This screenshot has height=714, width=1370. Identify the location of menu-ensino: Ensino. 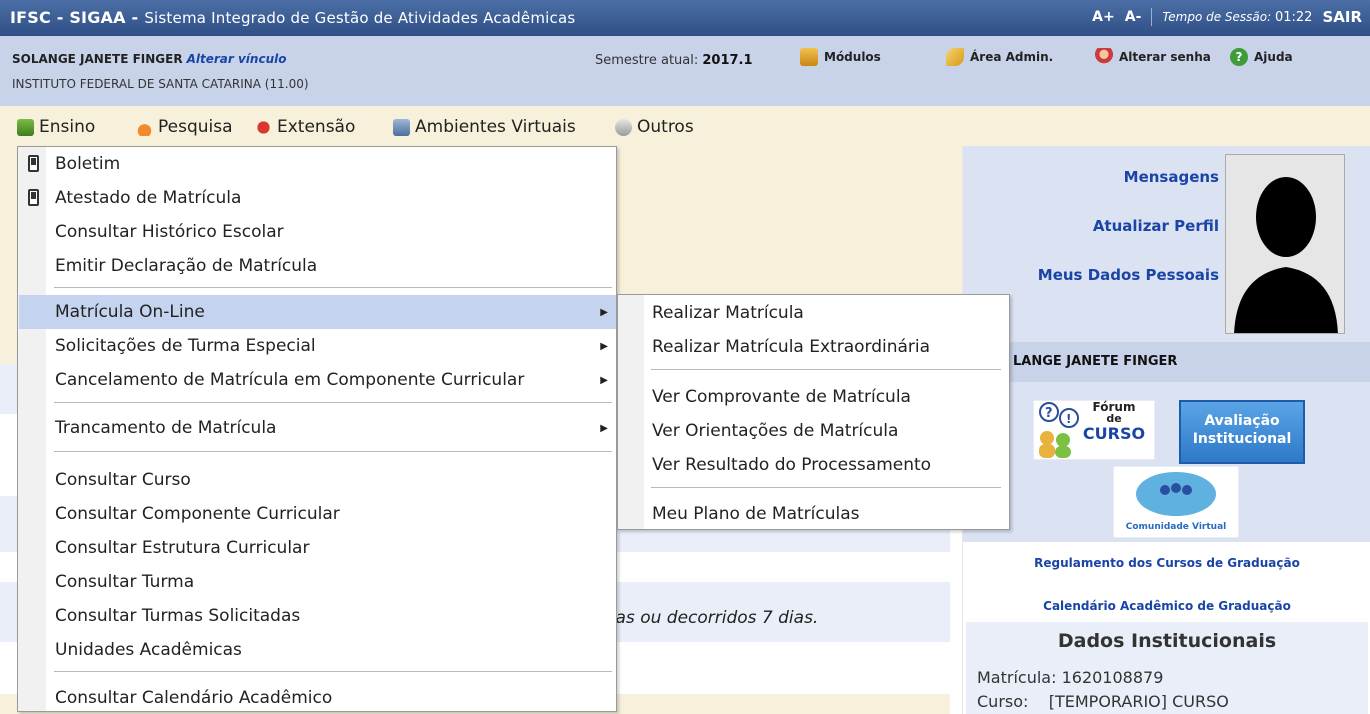
(56, 127).